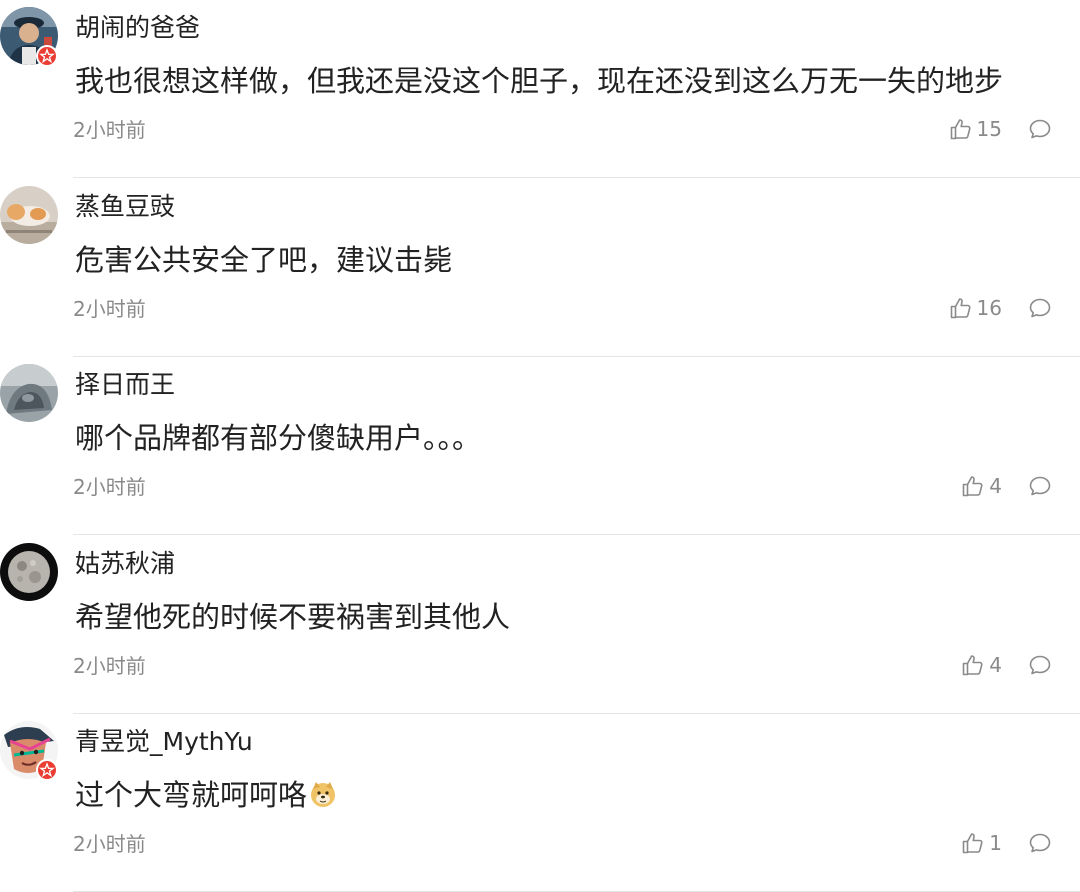 The height and width of the screenshot is (892, 1080). I want to click on username: 青昱觉_MythYu, so click(164, 742).